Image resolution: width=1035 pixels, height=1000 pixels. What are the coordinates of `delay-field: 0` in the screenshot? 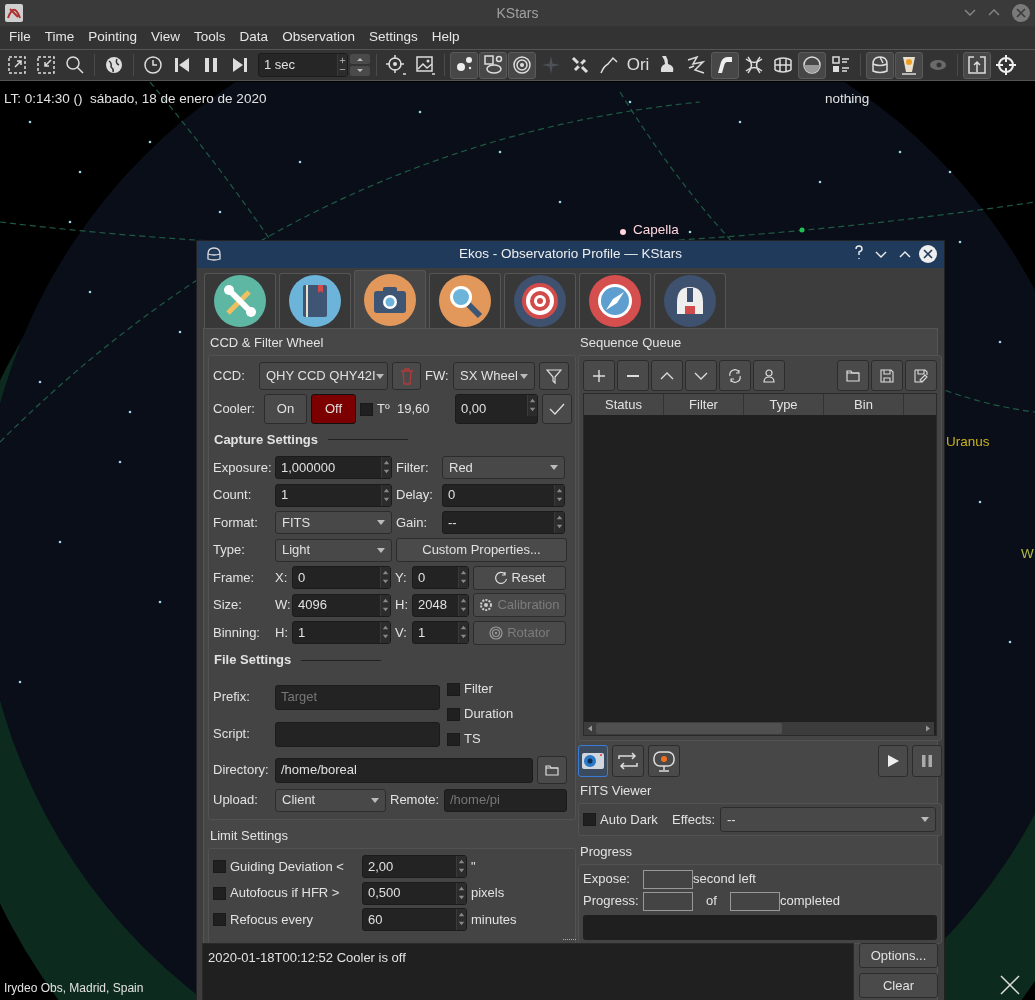 It's located at (503, 495).